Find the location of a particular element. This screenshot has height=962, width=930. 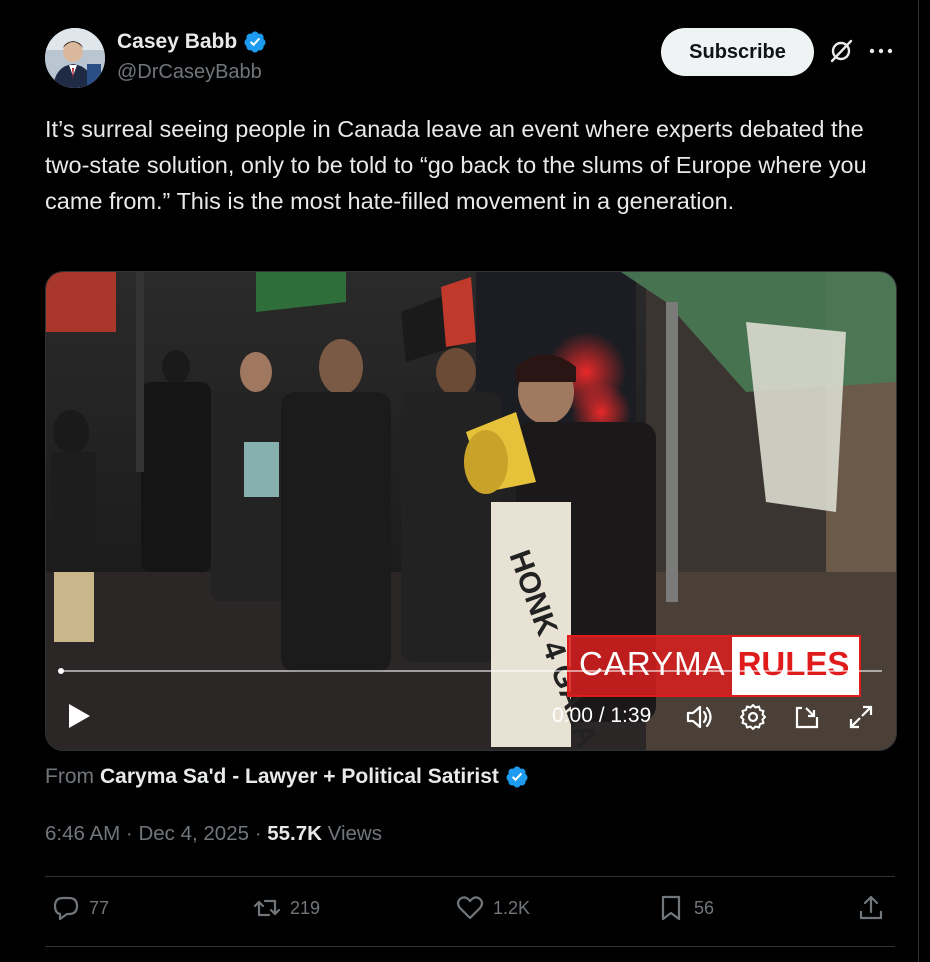

author-name: Casey Babb is located at coordinates (177, 42).